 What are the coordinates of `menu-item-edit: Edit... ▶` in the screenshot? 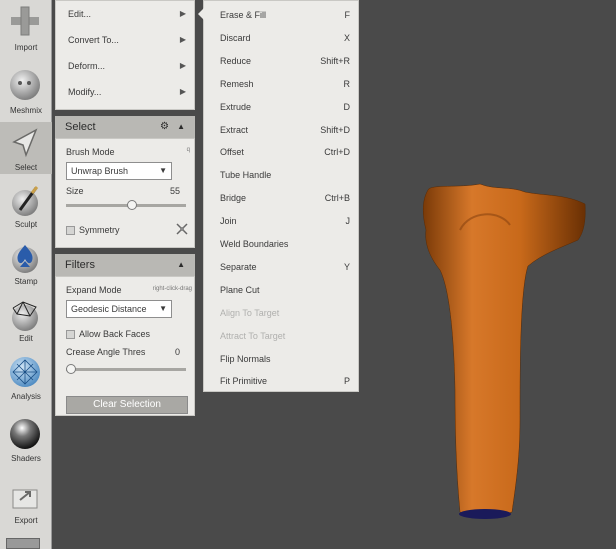 It's located at (125, 14).